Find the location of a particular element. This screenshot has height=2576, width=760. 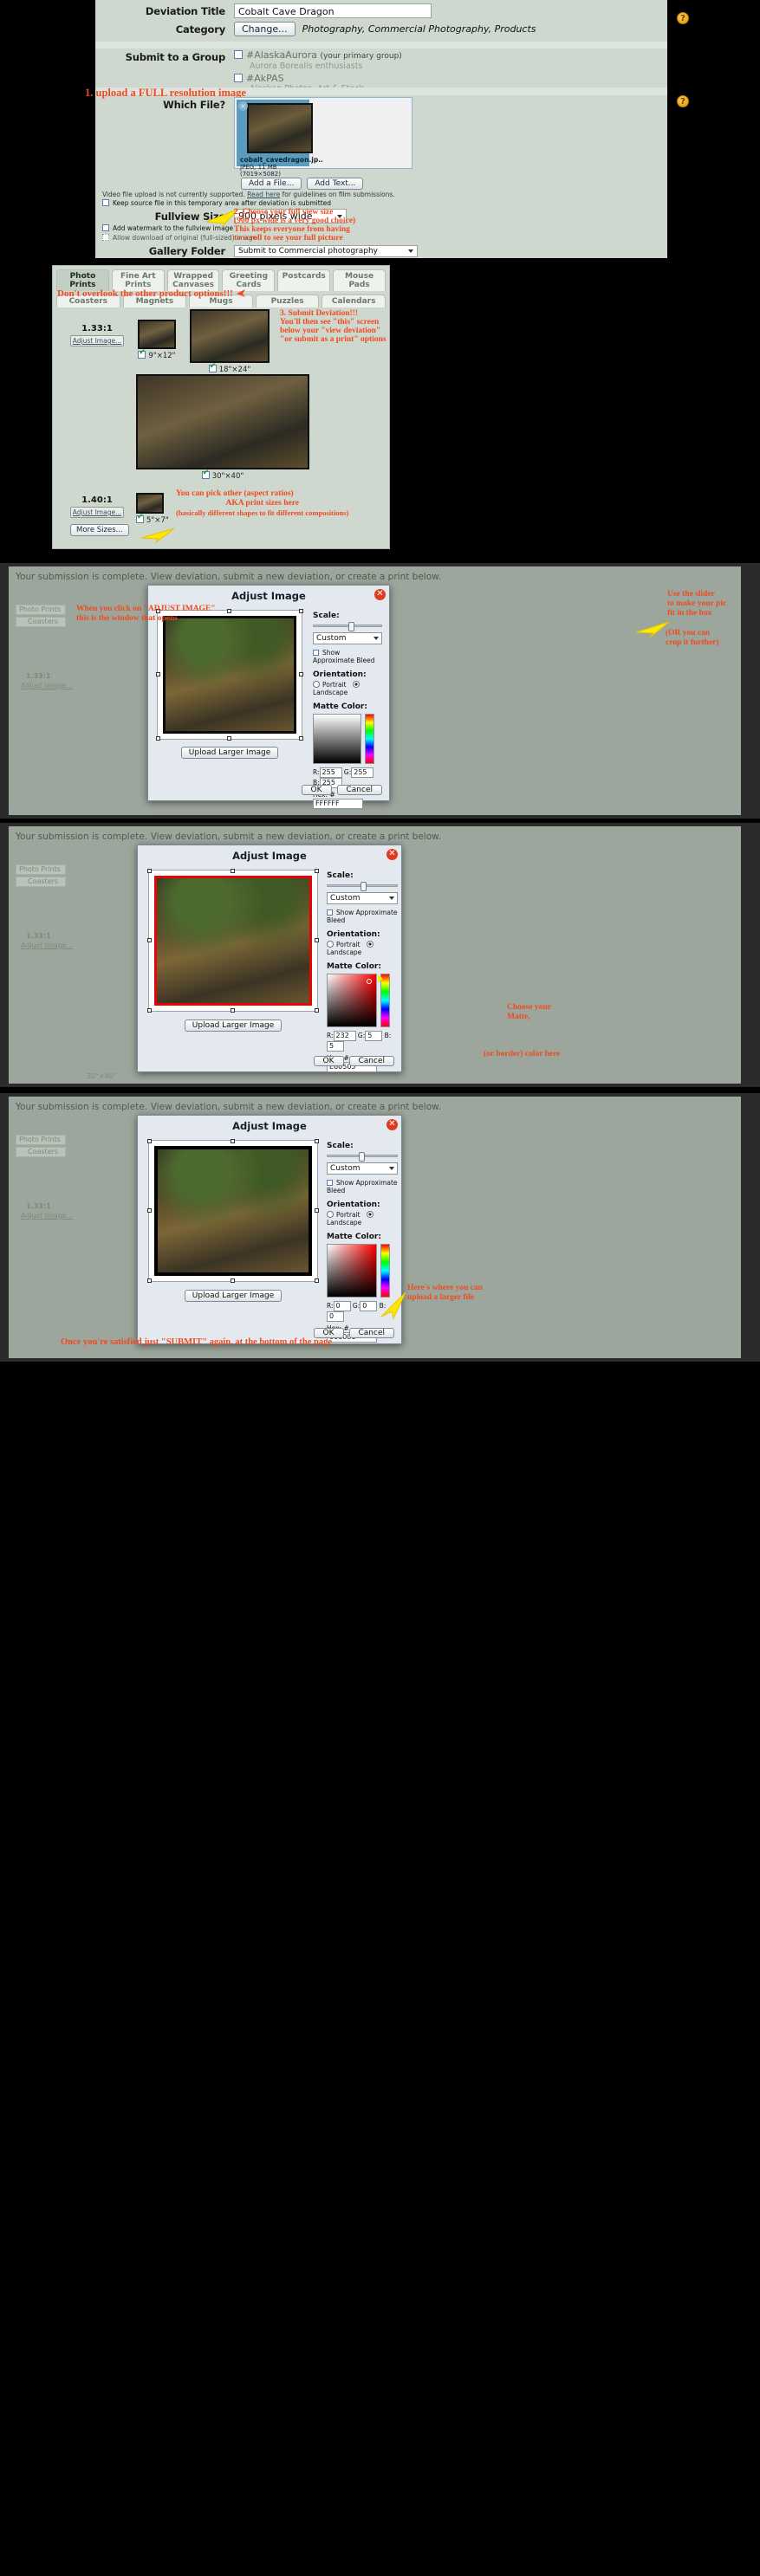

keep-source-checkbox is located at coordinates (105, 202).